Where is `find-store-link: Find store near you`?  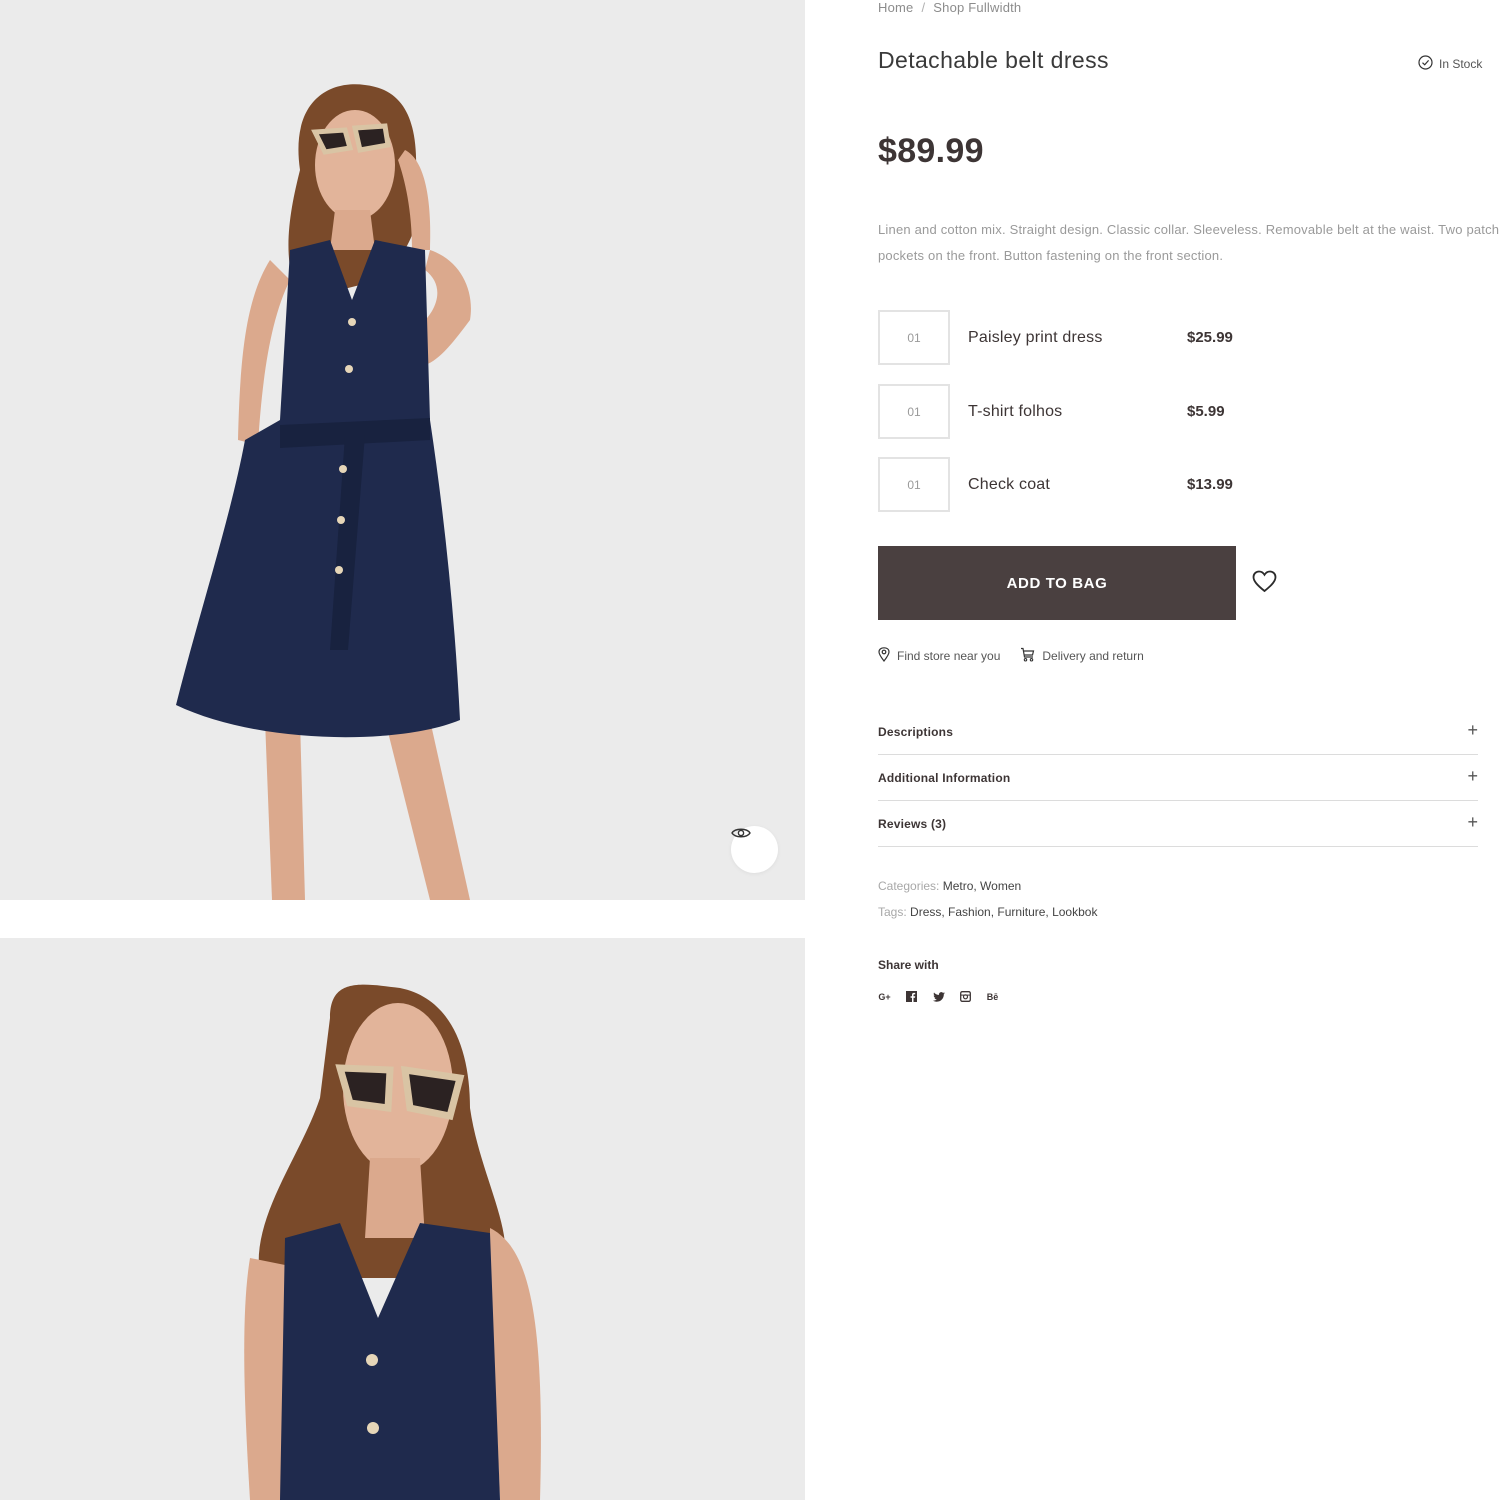
find-store-link: Find store near you is located at coordinates (939, 656).